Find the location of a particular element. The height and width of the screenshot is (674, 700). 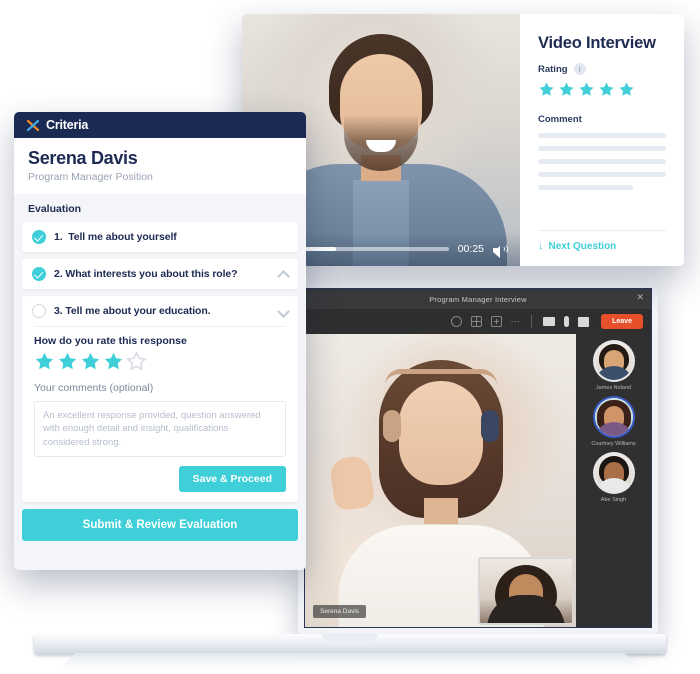

picture-in-picture-feed is located at coordinates (526, 591).